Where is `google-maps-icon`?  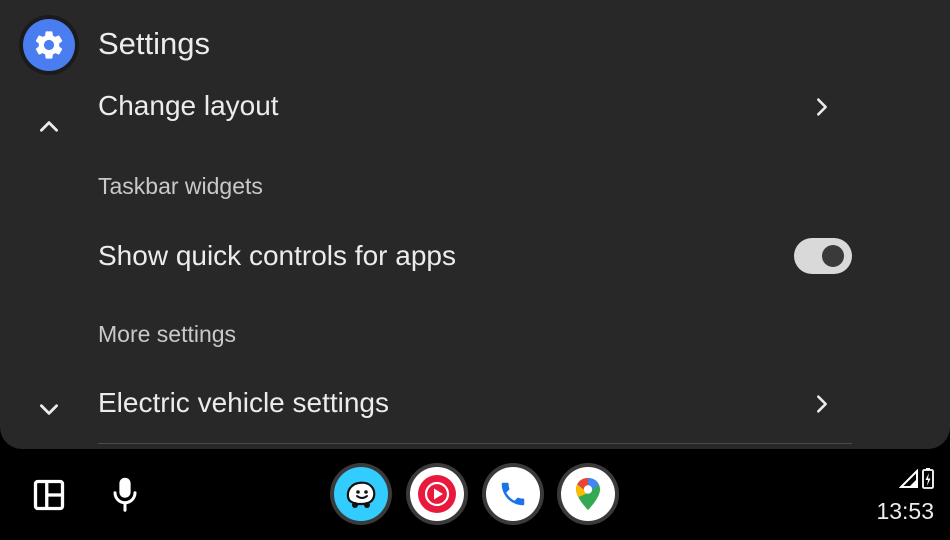
google-maps-icon is located at coordinates (588, 494).